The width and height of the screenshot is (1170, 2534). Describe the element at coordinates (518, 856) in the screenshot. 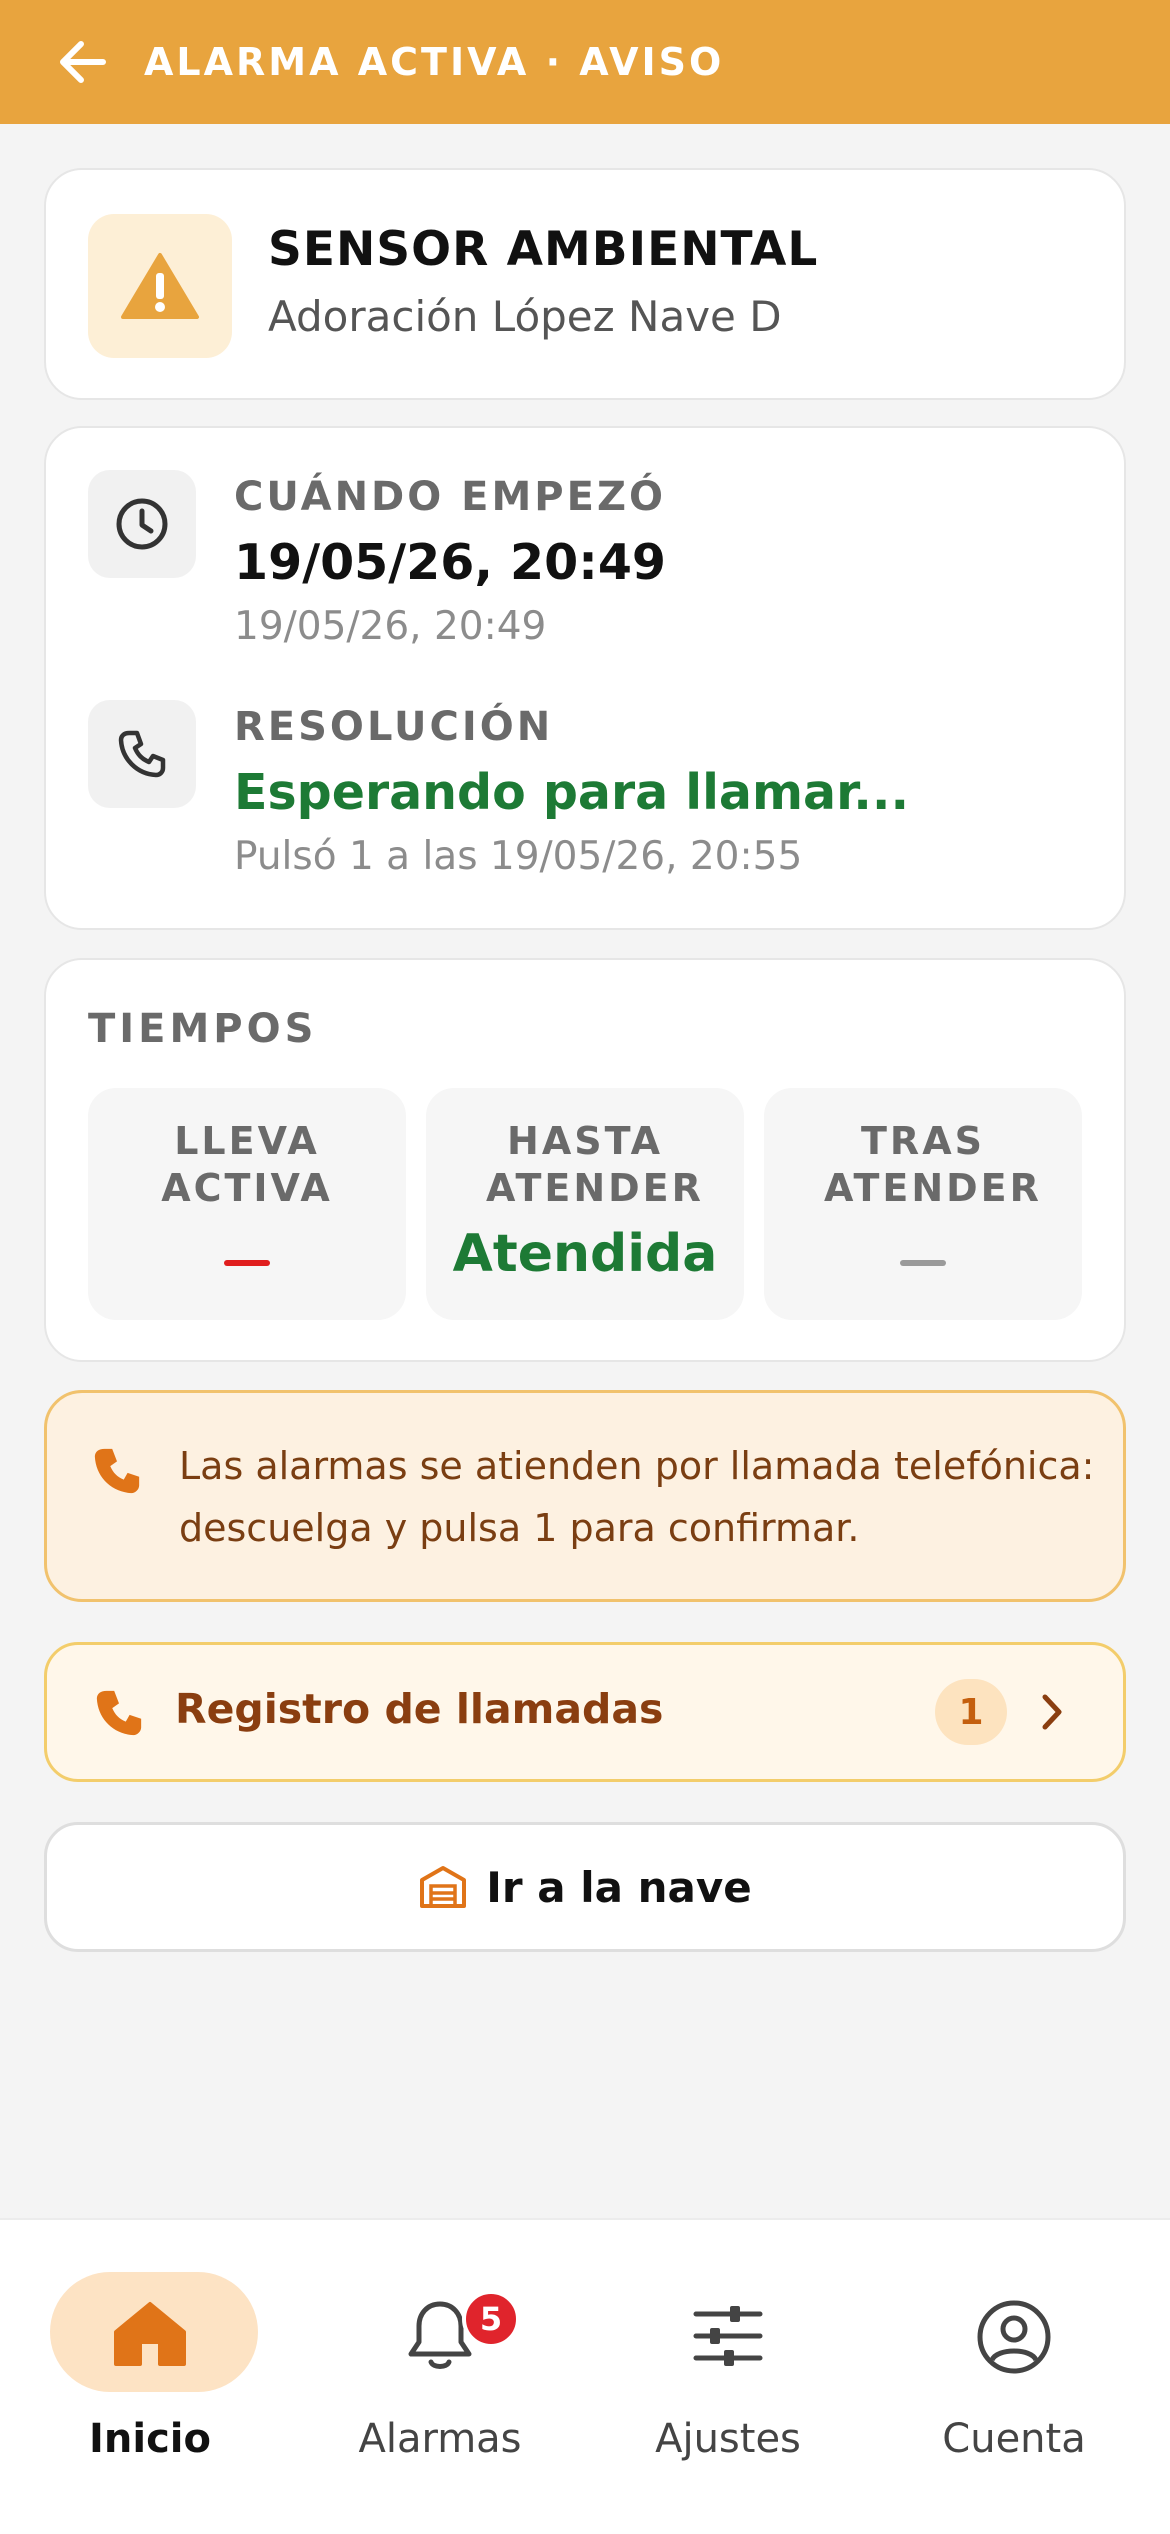

I see `resolution-sub: Pulsó 1 a las 19/05/26, 20:55` at that location.